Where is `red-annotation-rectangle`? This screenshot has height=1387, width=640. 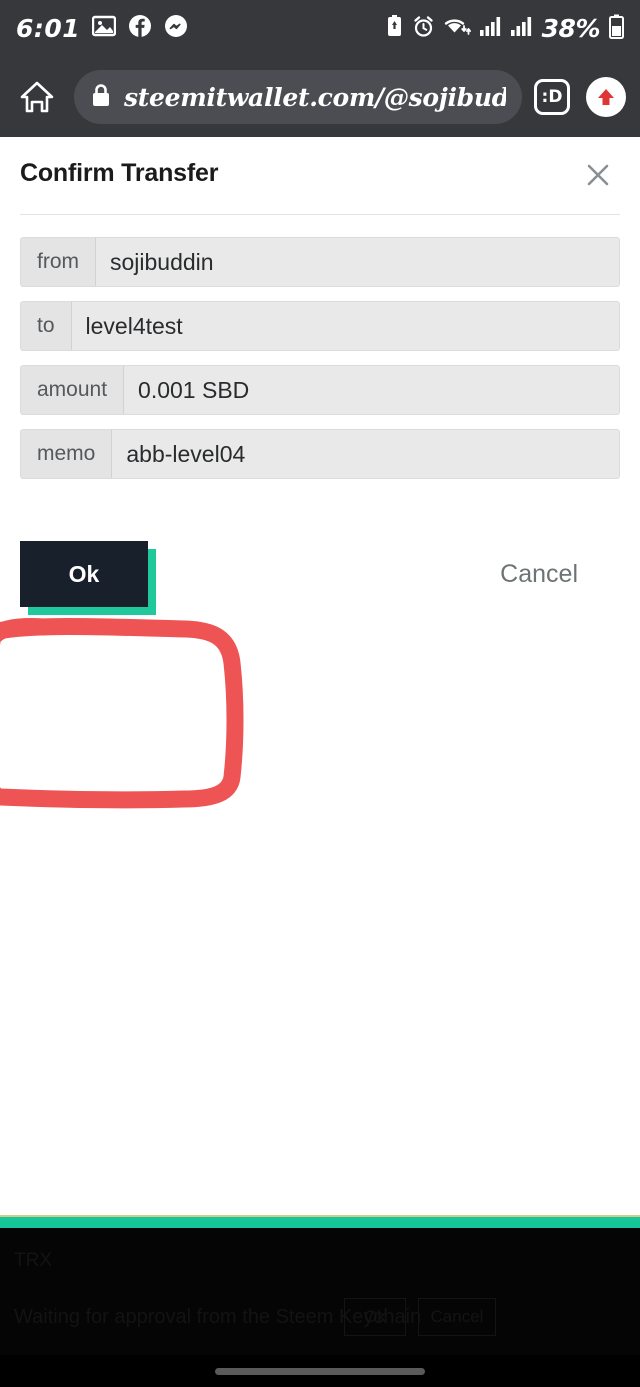
red-annotation-rectangle is located at coordinates (122, 713).